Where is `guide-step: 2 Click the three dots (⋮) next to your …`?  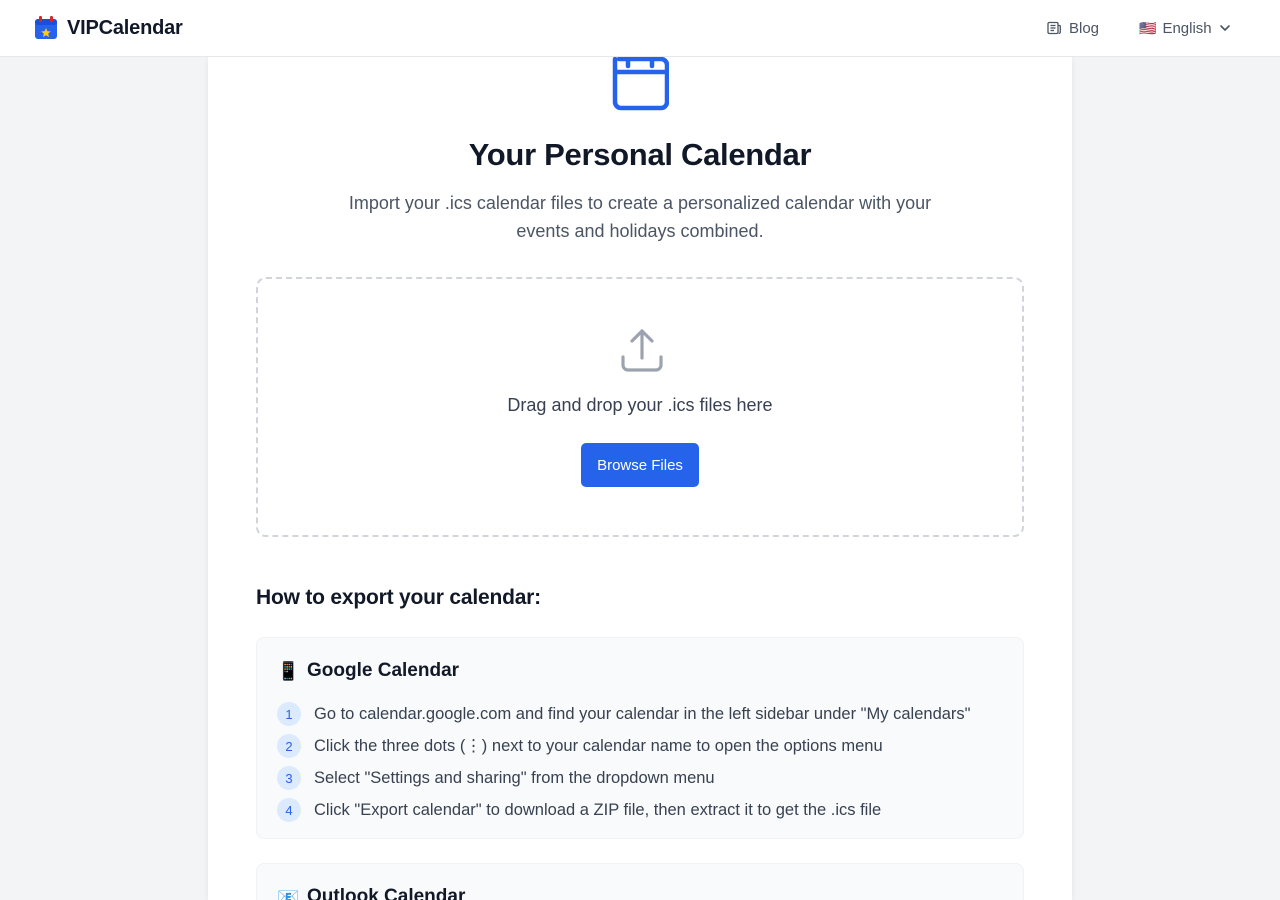 guide-step: 2 Click the three dots (⋮) next to your … is located at coordinates (624, 746).